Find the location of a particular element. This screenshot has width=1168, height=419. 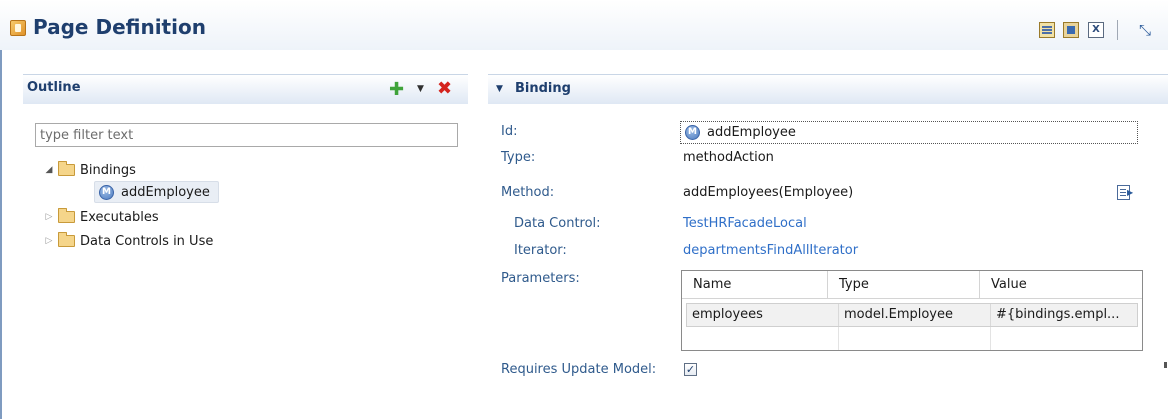

tree-item-bindings: ◢ Bindings is located at coordinates (89, 170).